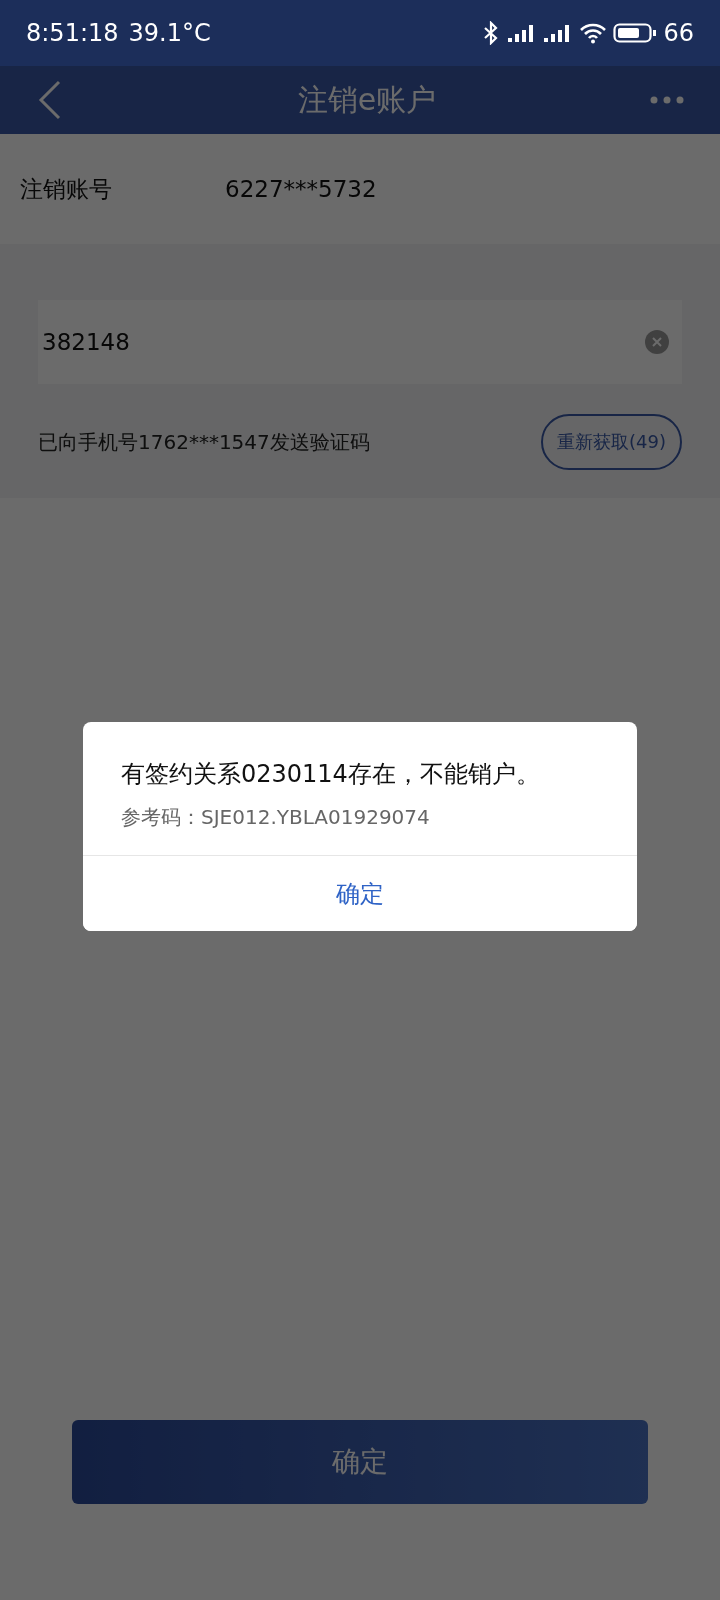 The height and width of the screenshot is (1600, 720). What do you see at coordinates (611, 442) in the screenshot?
I see `resend-button: 重新获取(49)` at bounding box center [611, 442].